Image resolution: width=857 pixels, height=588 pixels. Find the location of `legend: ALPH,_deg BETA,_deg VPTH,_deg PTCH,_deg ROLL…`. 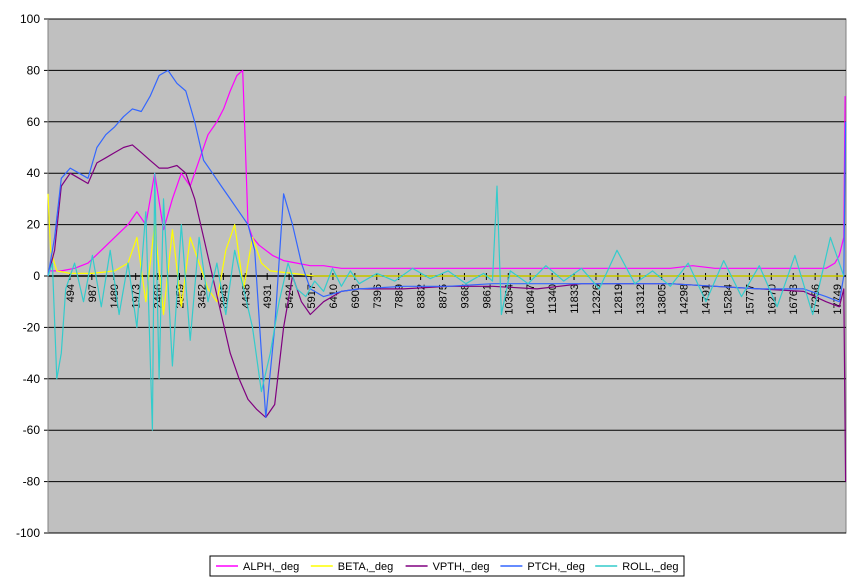

legend: ALPH,_deg BETA,_deg VPTH,_deg PTCH,_deg ROLL… is located at coordinates (447, 566).